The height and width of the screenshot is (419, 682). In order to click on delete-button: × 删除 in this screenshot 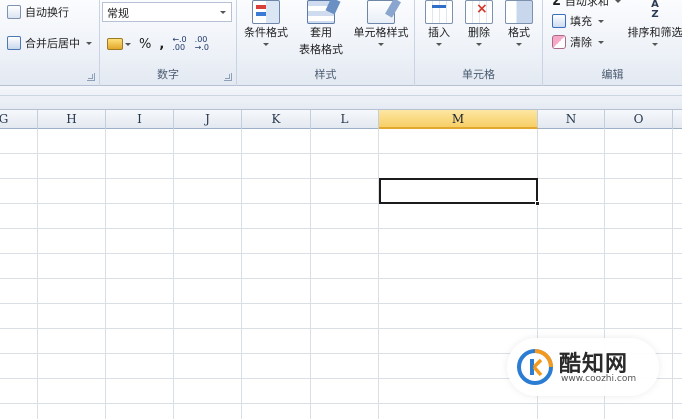, I will do `click(479, 23)`.